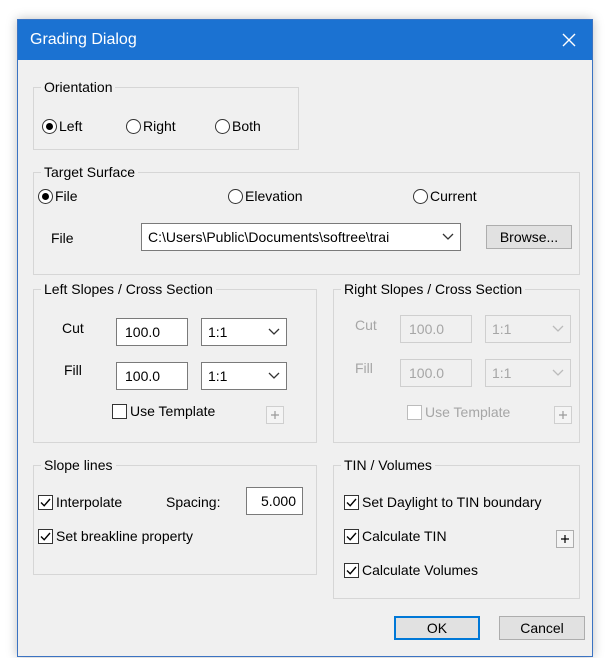 The image size is (605, 658). I want to click on ok-button: OK, so click(437, 628).